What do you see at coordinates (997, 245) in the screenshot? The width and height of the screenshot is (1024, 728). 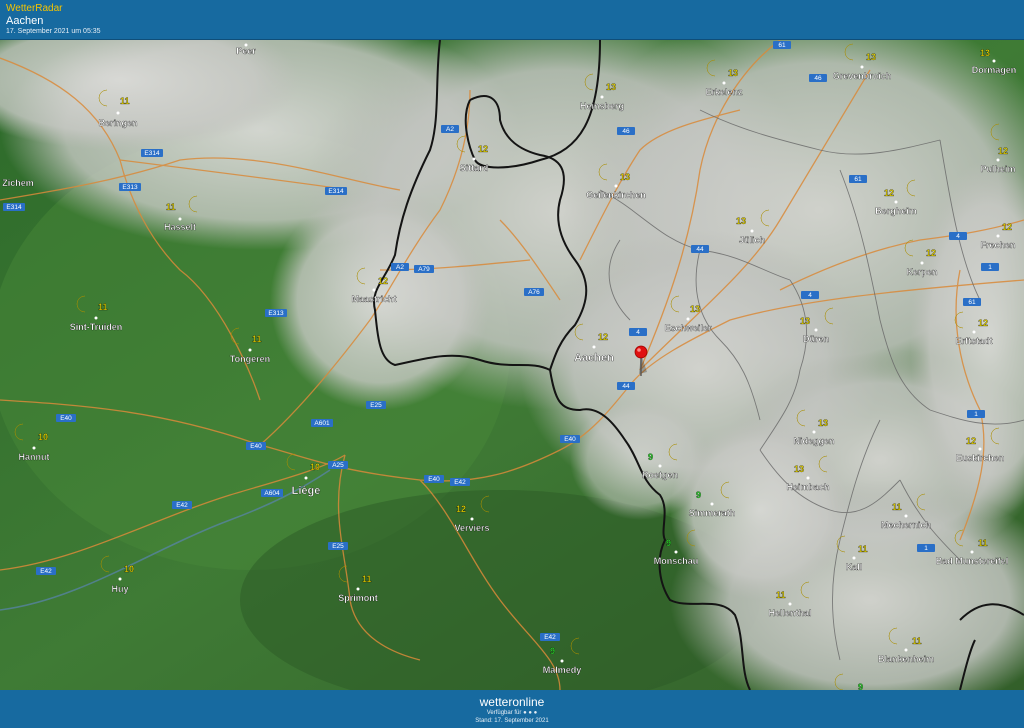 I see `svg-text: Frechen` at bounding box center [997, 245].